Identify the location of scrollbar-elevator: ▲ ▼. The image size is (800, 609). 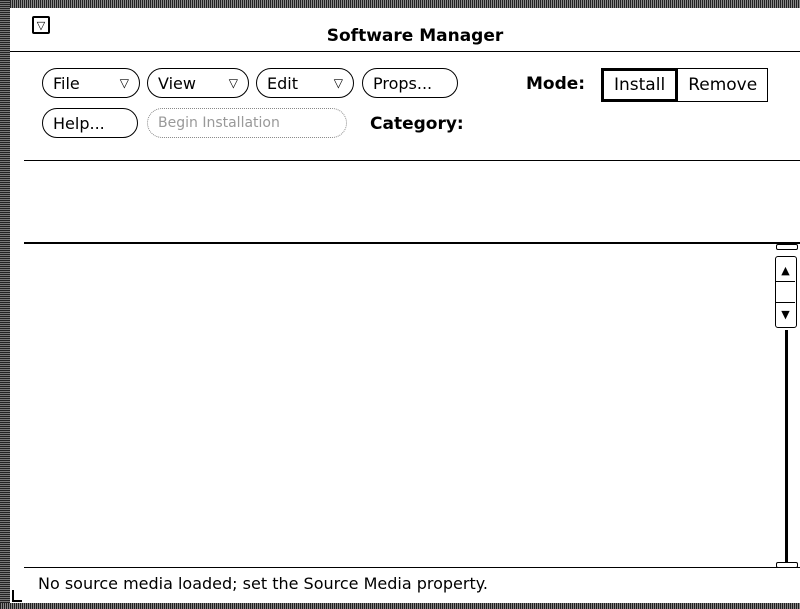
(786, 292).